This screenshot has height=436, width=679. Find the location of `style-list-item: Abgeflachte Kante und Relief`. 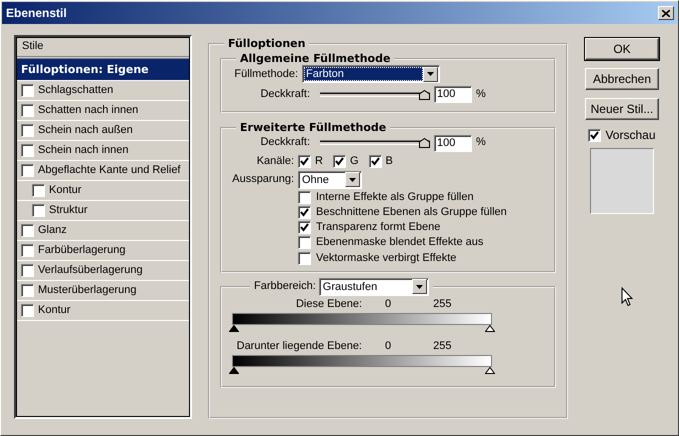

style-list-item: Abgeflachte Kante und Relief is located at coordinates (103, 171).